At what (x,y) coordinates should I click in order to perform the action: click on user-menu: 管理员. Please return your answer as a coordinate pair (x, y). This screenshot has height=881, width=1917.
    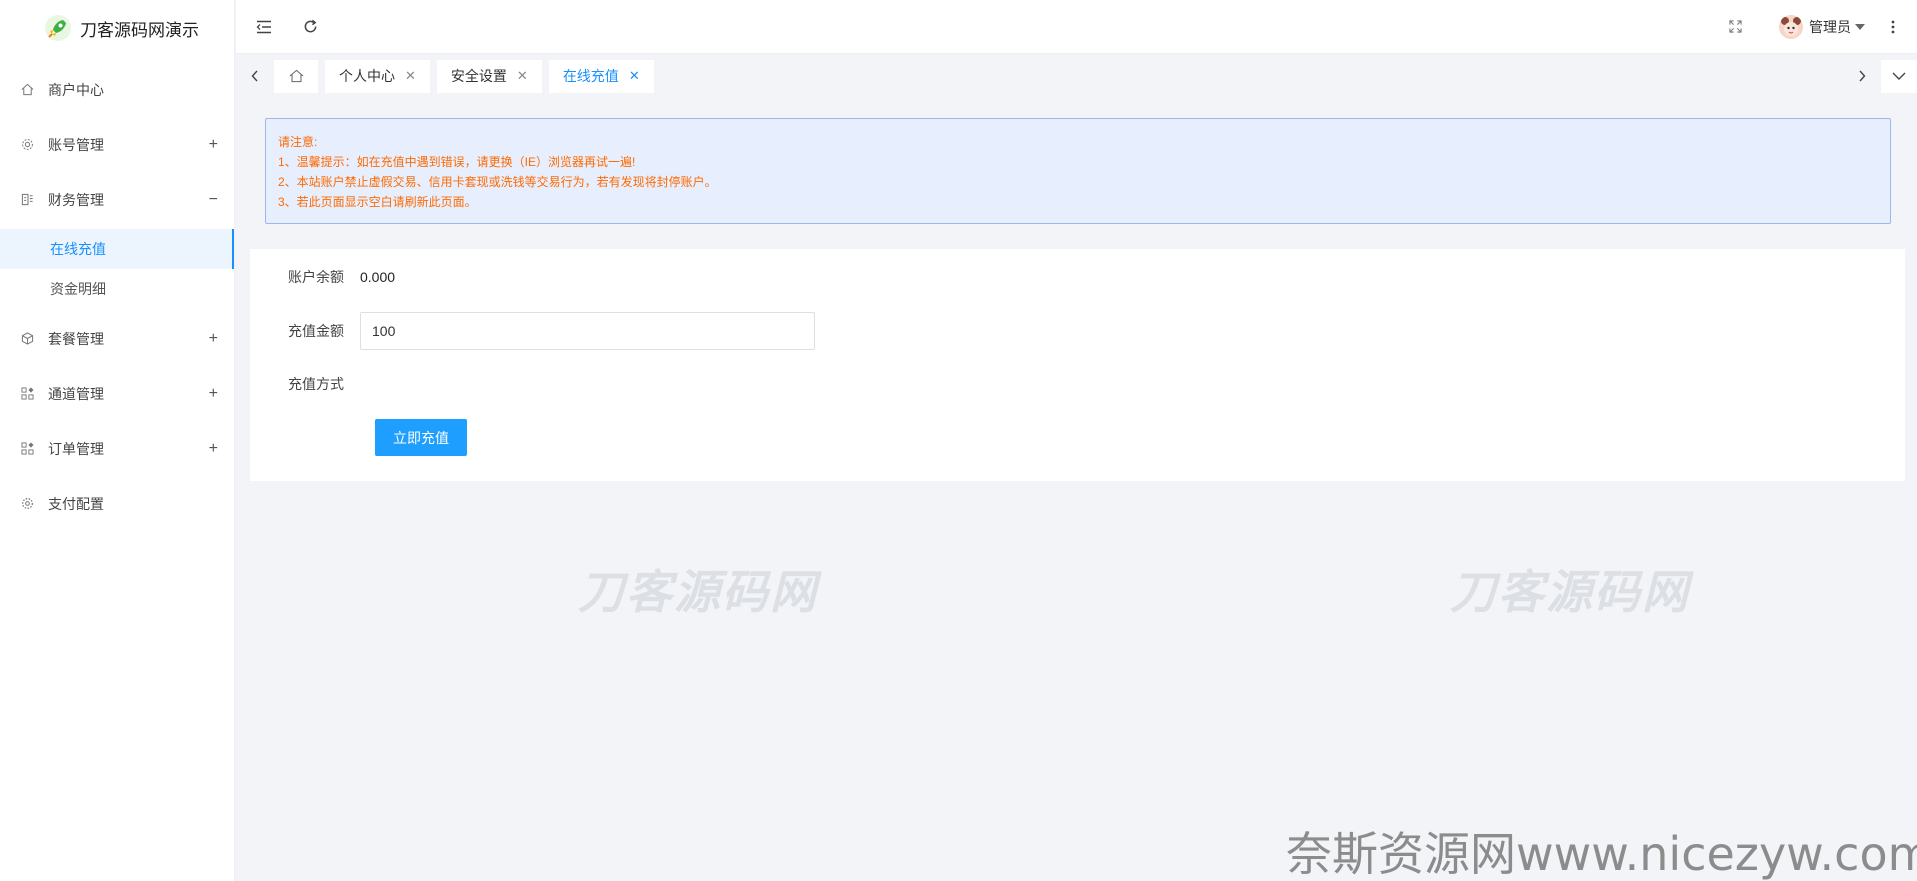
    Looking at the image, I should click on (1822, 26).